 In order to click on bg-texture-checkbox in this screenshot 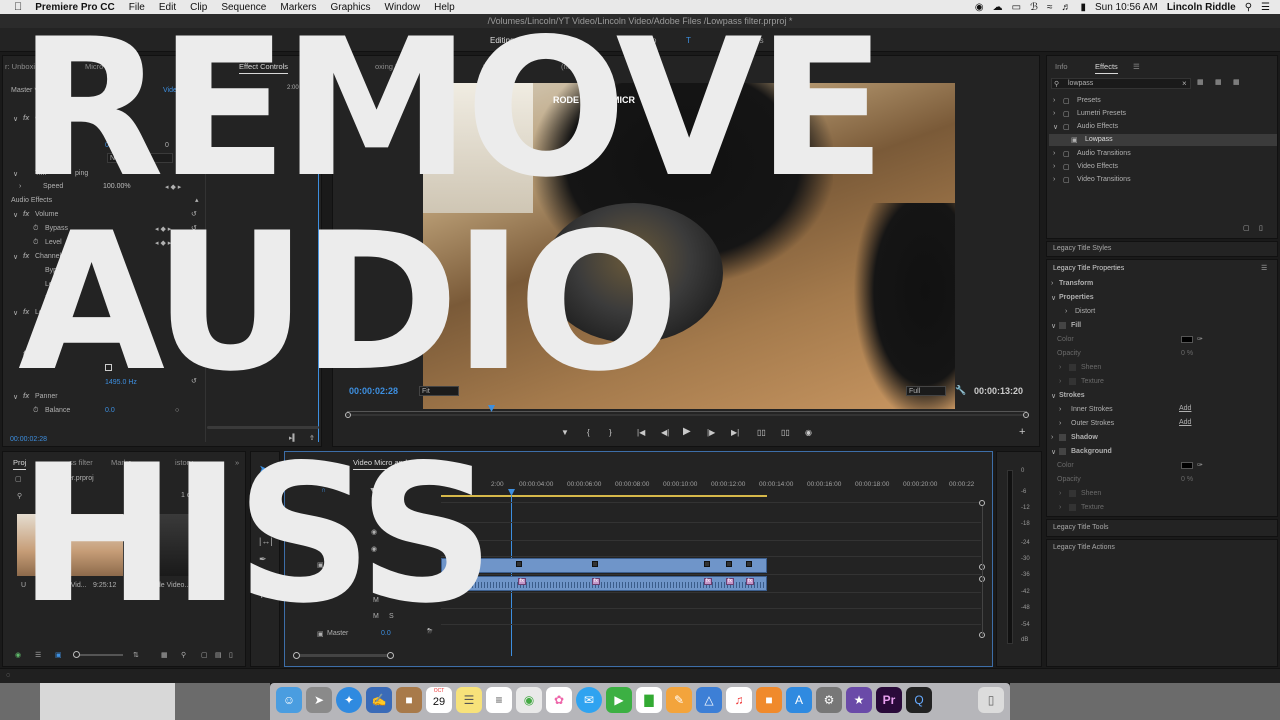, I will do `click(1072, 507)`.